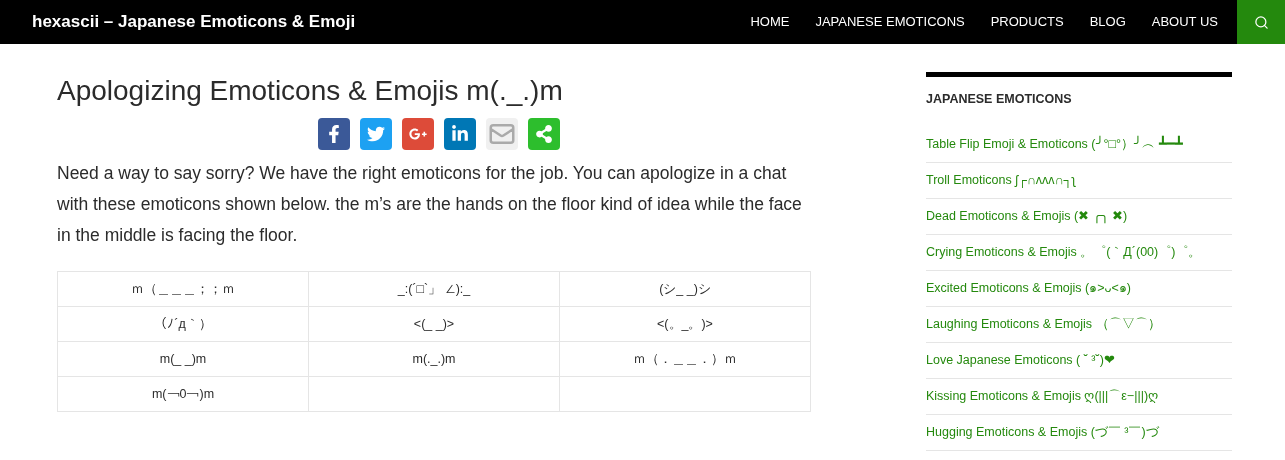 The image size is (1285, 460). What do you see at coordinates (183, 323) in the screenshot?
I see `emoticon-cell: （ﾉ´д｀）` at bounding box center [183, 323].